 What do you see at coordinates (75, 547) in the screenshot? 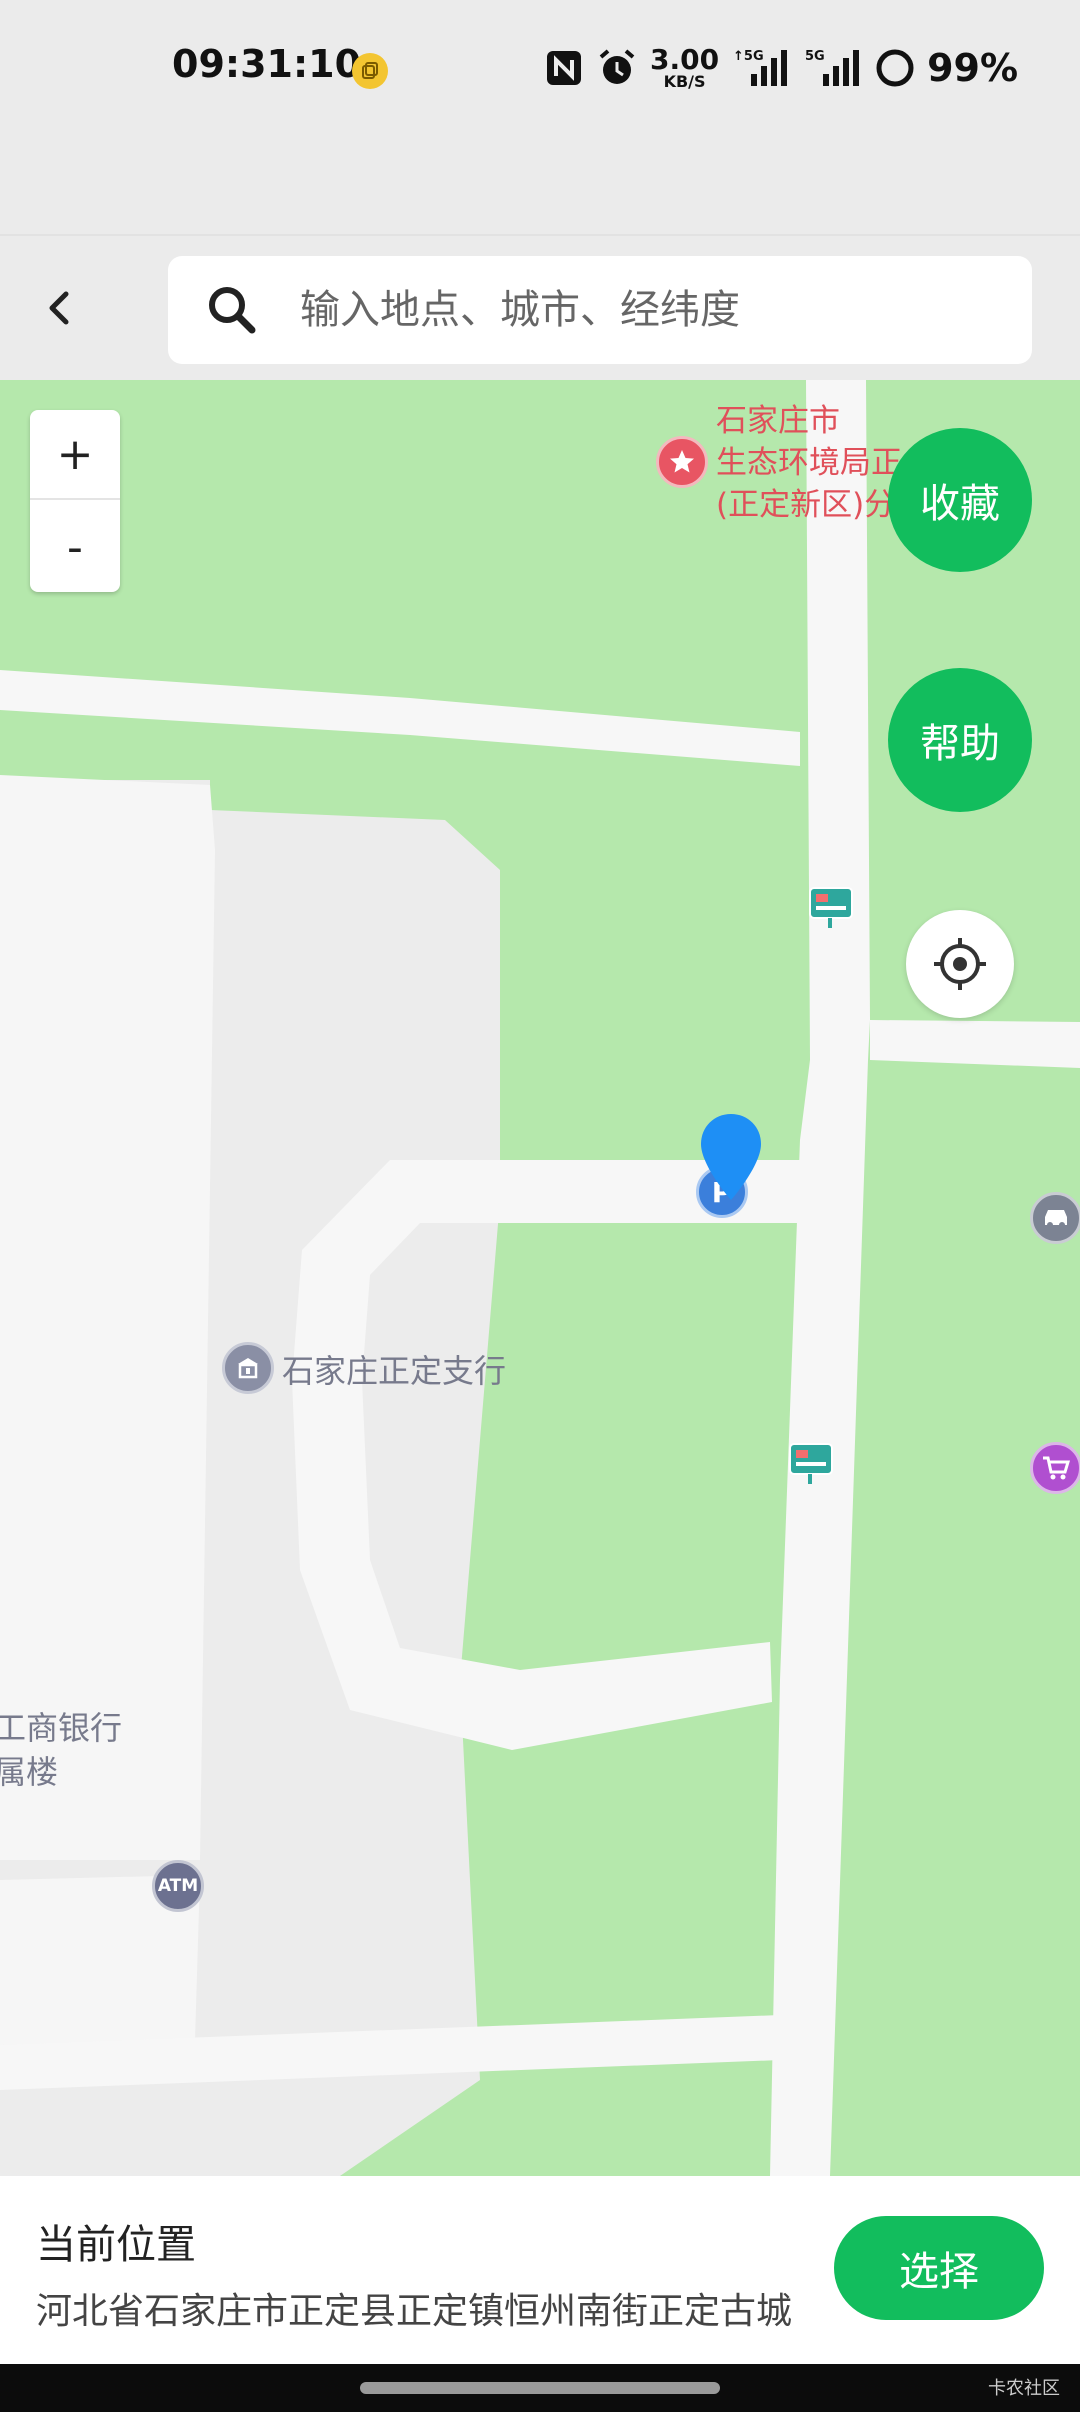
I see `zoom-out-button: -` at bounding box center [75, 547].